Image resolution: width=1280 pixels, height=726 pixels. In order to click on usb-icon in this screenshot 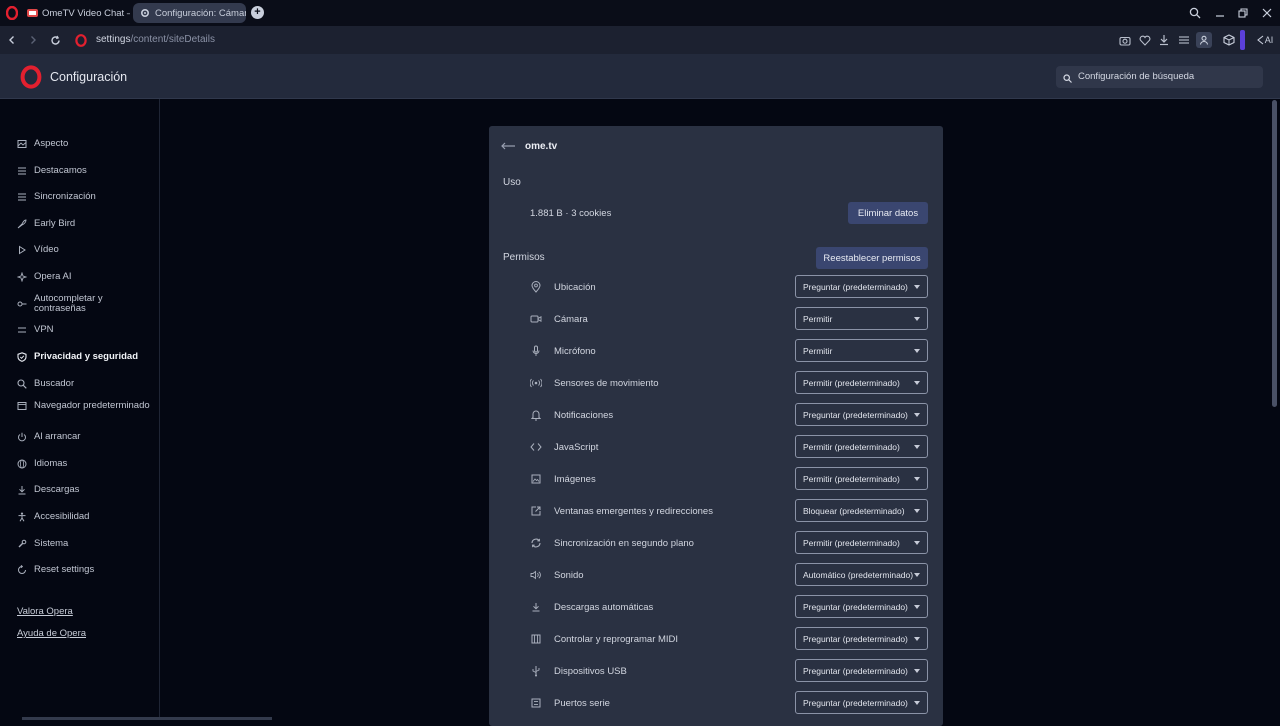, I will do `click(536, 671)`.